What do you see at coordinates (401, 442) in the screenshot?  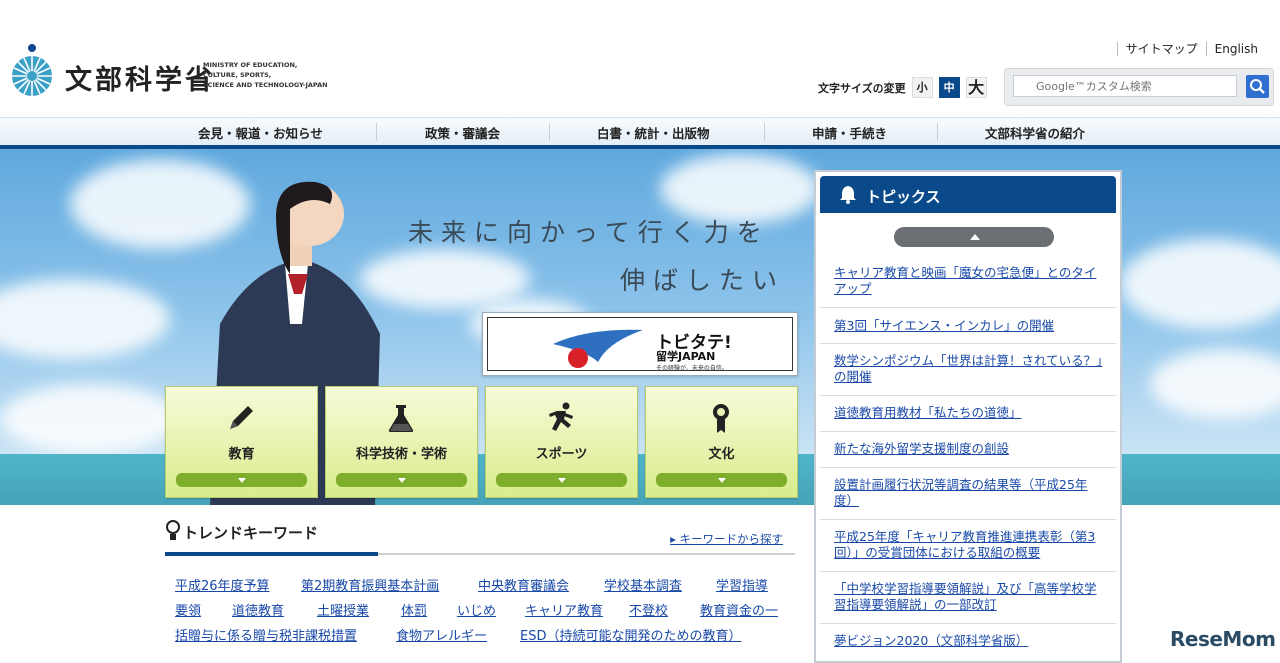 I see `tile-science: 科学技術・学術` at bounding box center [401, 442].